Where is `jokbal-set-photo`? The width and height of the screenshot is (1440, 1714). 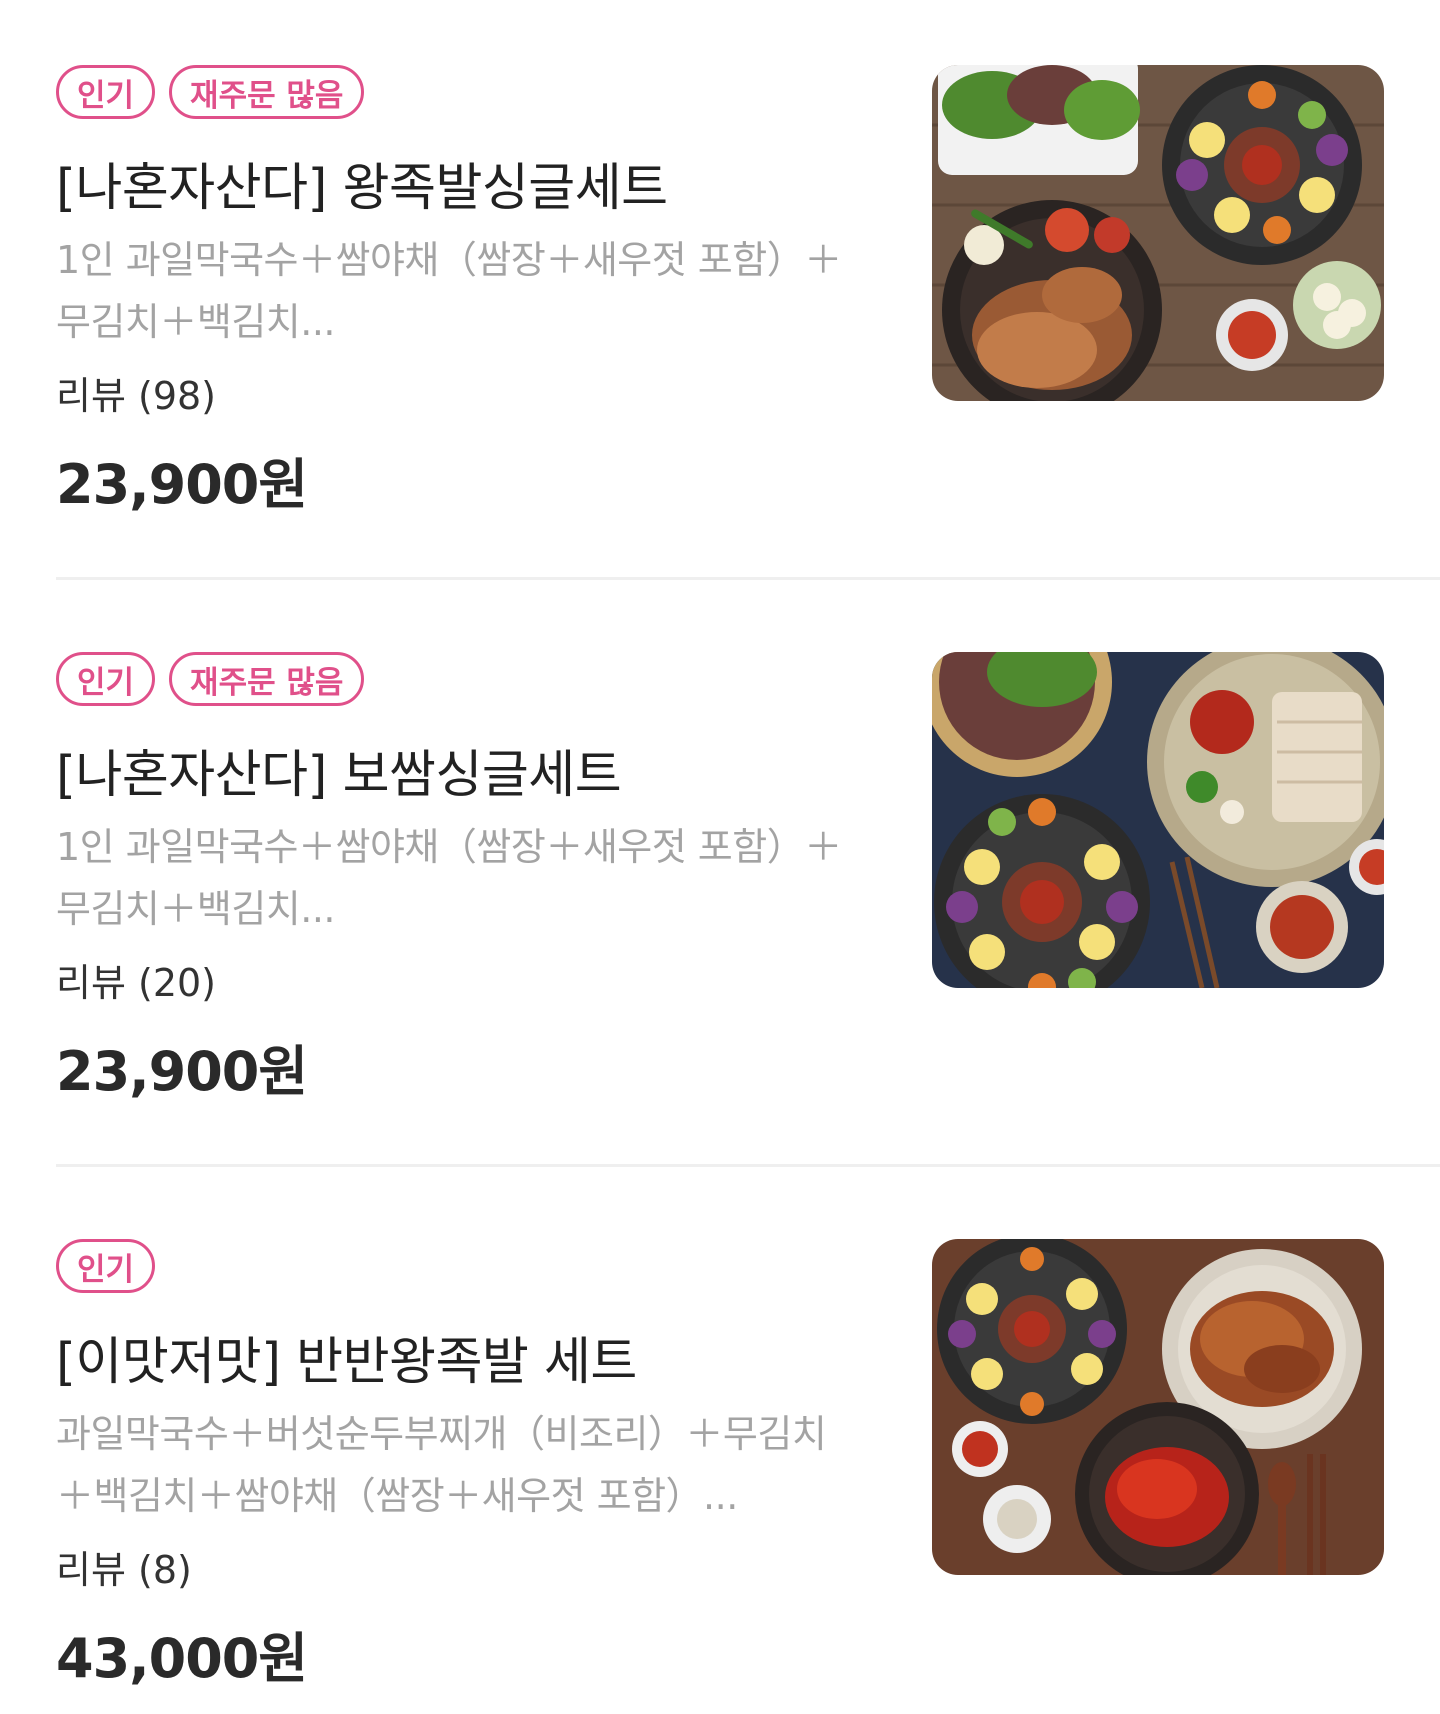
jokbal-set-photo is located at coordinates (1158, 233).